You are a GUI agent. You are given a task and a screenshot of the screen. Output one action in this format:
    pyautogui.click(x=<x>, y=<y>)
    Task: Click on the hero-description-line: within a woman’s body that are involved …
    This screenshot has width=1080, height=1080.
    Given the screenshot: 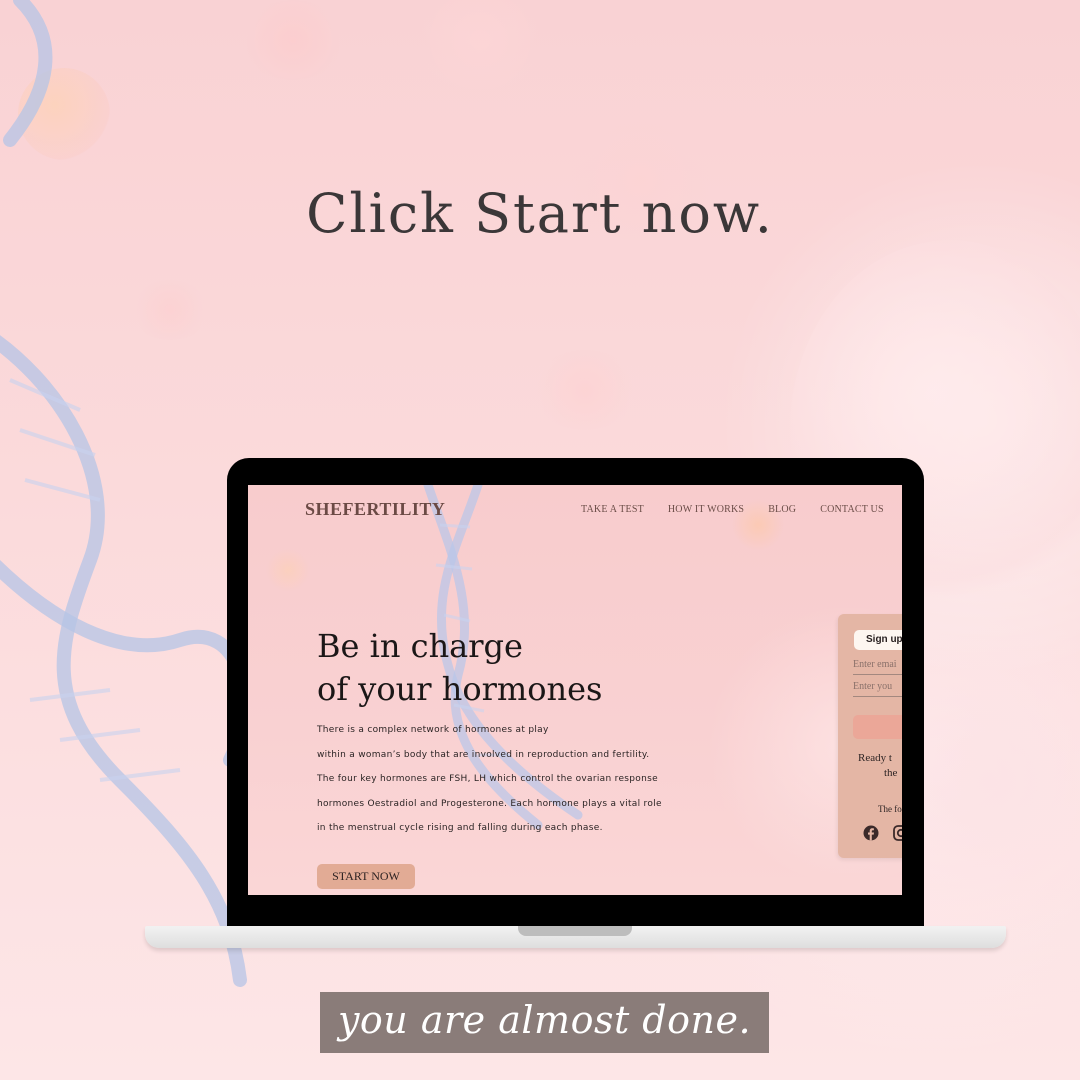 What is the action you would take?
    pyautogui.click(x=483, y=754)
    